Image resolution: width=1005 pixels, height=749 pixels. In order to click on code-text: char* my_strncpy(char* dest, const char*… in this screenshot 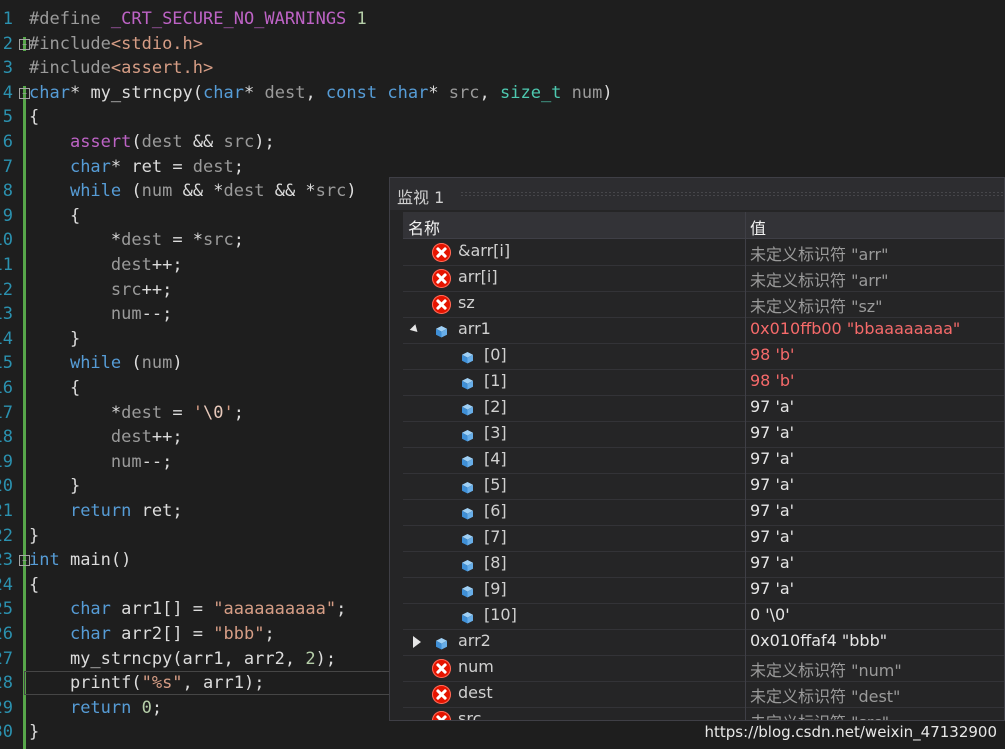, I will do `click(321, 93)`.